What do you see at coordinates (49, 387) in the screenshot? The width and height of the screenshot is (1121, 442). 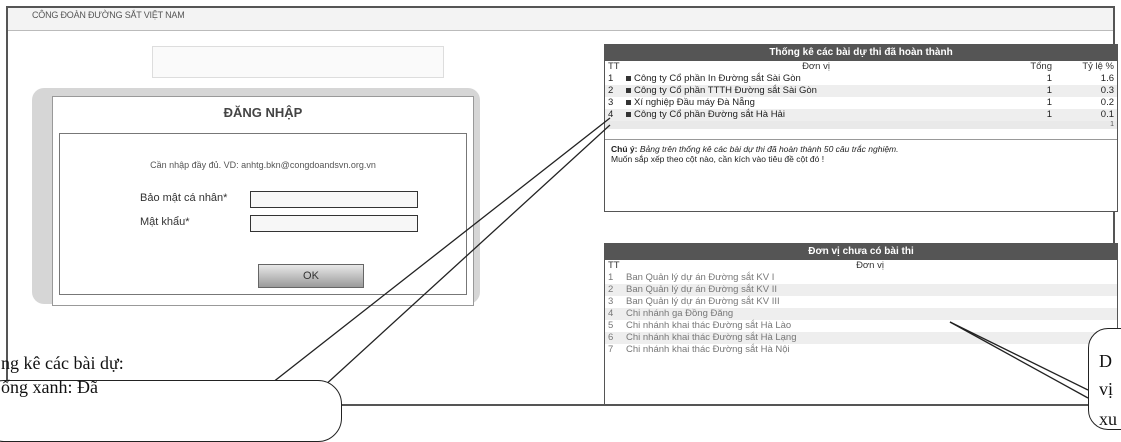 I see `callout-text-2: ống xanh: Đã` at bounding box center [49, 387].